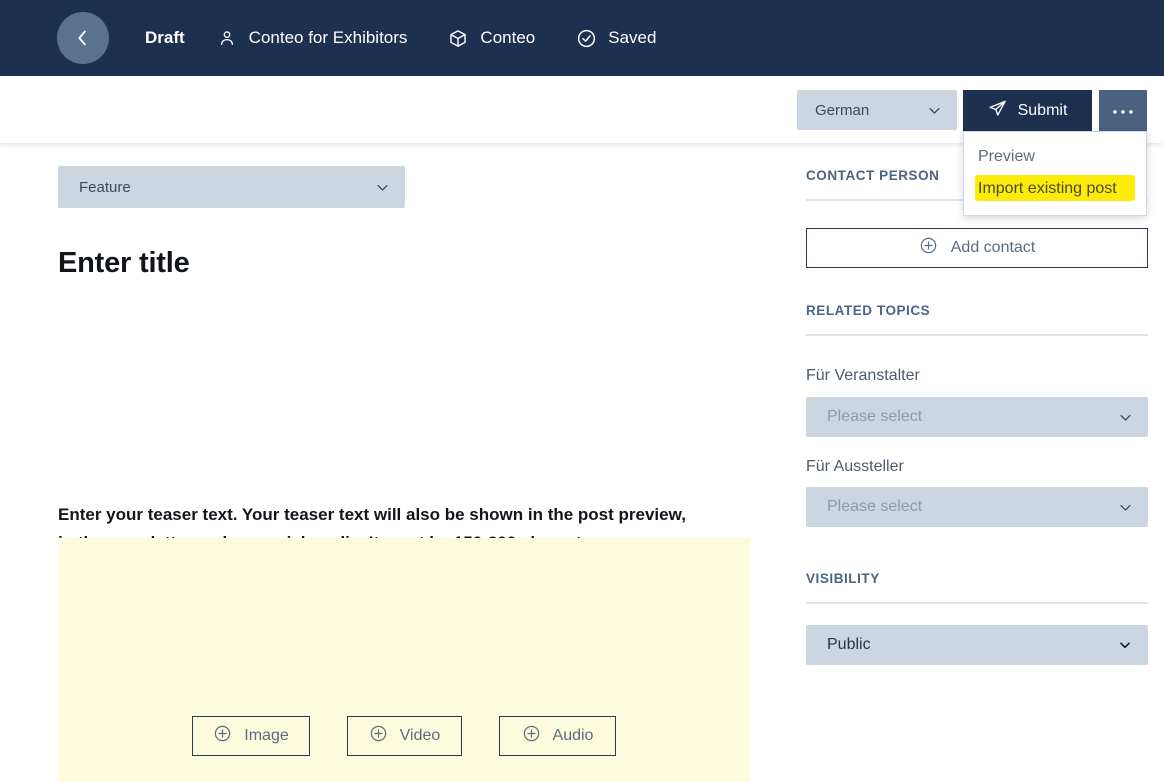 The image size is (1164, 782). I want to click on add-video-button: Video, so click(404, 736).